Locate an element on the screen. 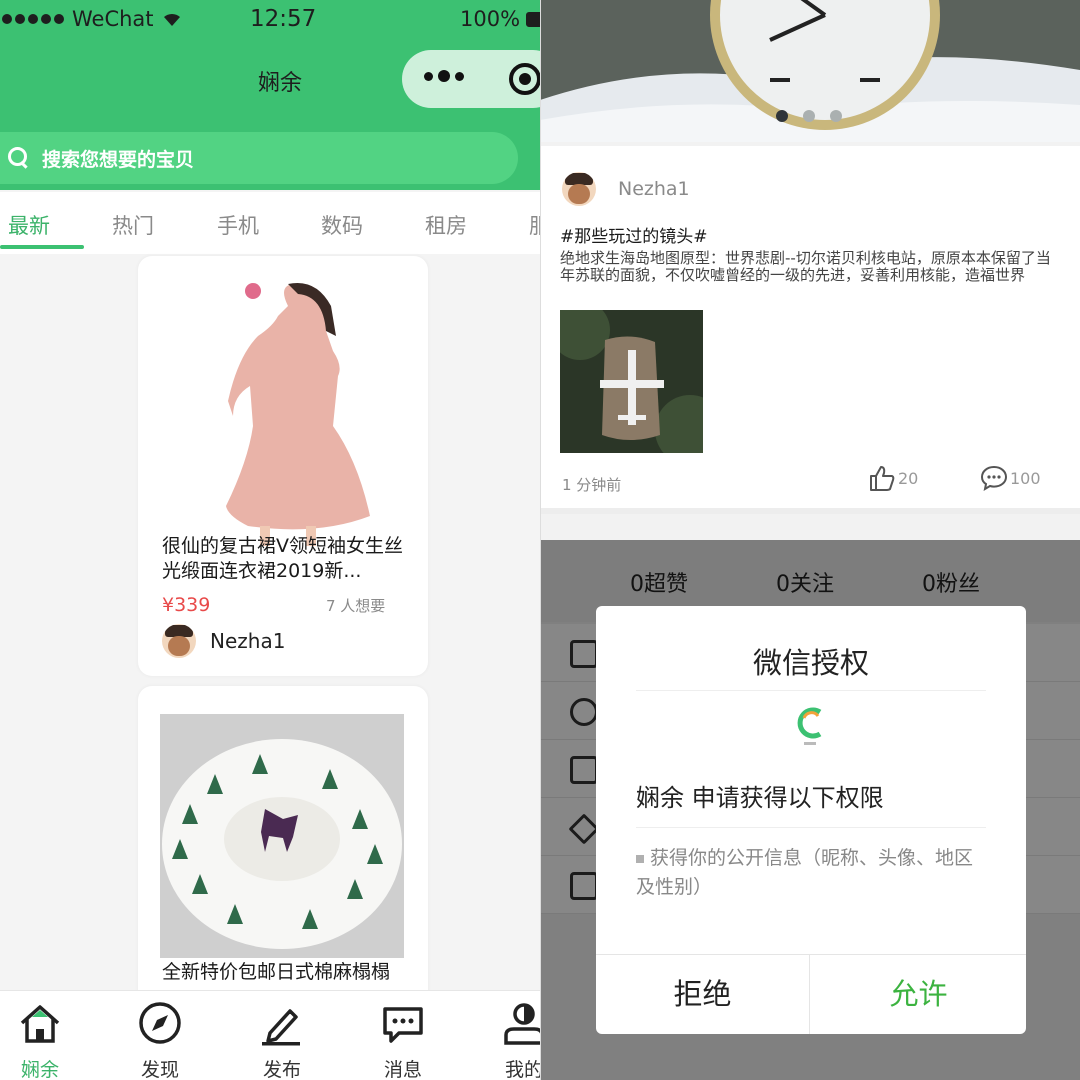  allow-button: 允许 is located at coordinates (918, 994).